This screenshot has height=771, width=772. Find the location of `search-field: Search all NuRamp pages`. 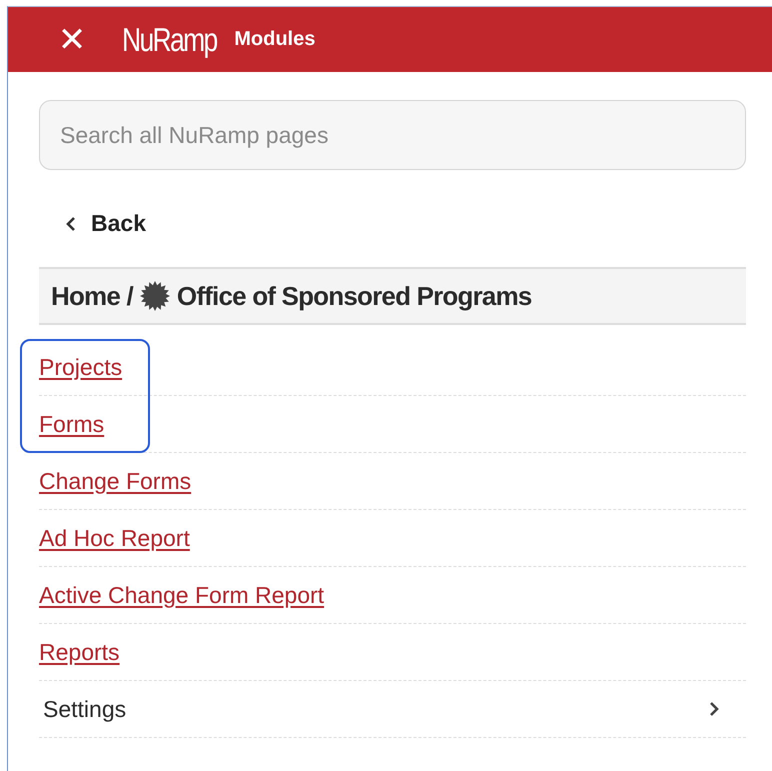

search-field: Search all NuRamp pages is located at coordinates (392, 135).